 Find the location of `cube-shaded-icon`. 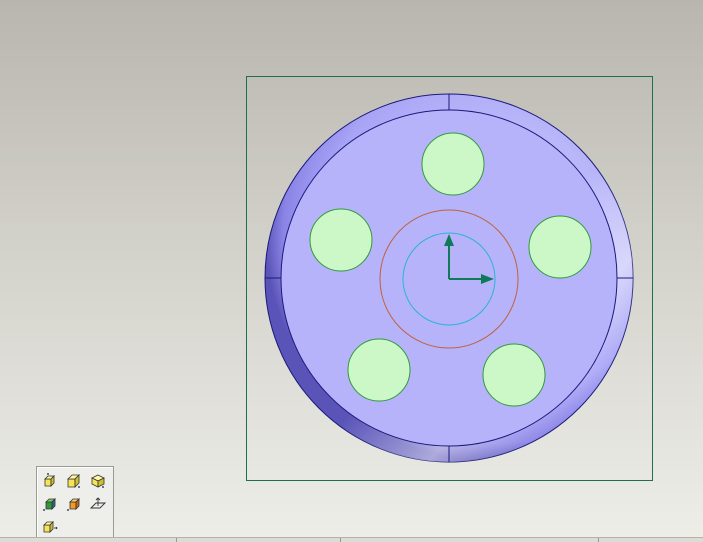

cube-shaded-icon is located at coordinates (49, 504).